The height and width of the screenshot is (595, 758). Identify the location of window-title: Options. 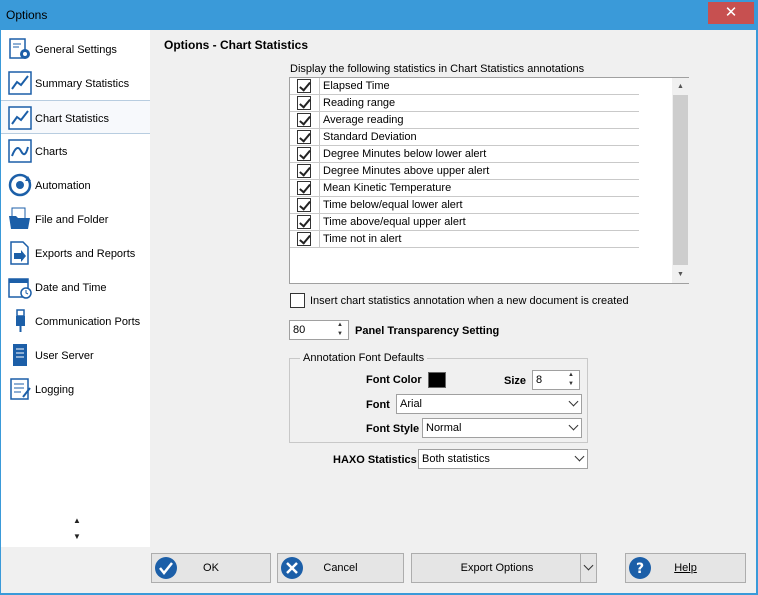
(27, 15).